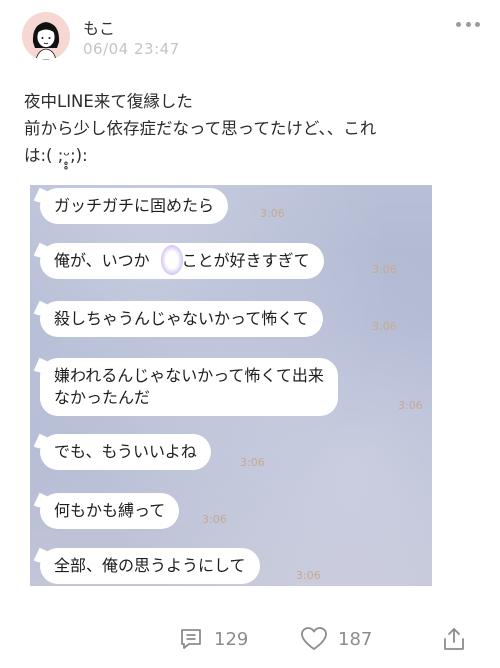 This screenshot has width=500, height=668. I want to click on share-button, so click(454, 639).